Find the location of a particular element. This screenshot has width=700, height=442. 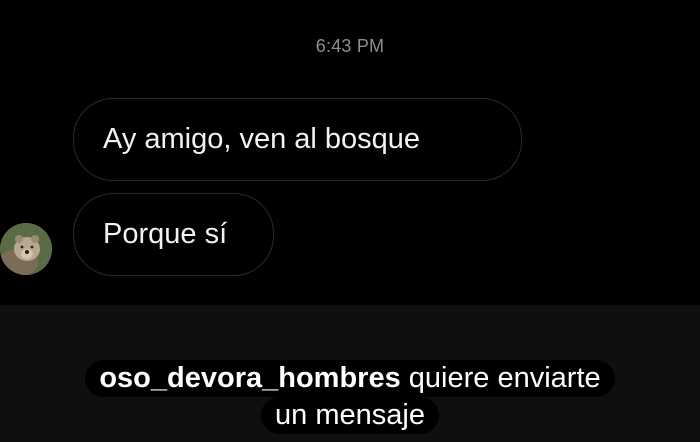

bear-avatar-icon is located at coordinates (26, 249).